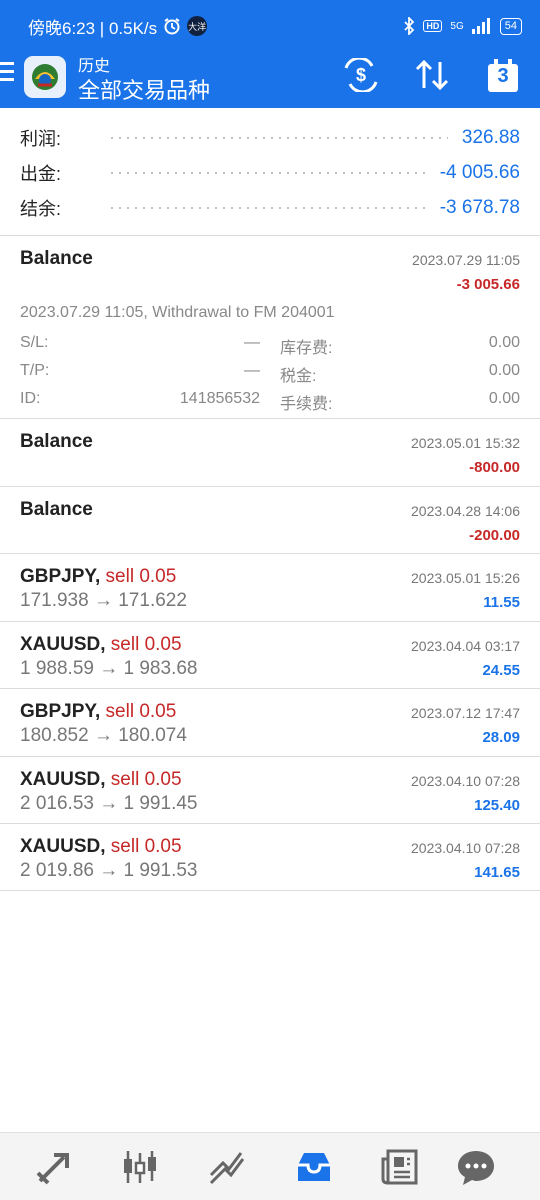 This screenshot has height=1200, width=540. I want to click on profit-row: 利润: 326.88, so click(270, 138).